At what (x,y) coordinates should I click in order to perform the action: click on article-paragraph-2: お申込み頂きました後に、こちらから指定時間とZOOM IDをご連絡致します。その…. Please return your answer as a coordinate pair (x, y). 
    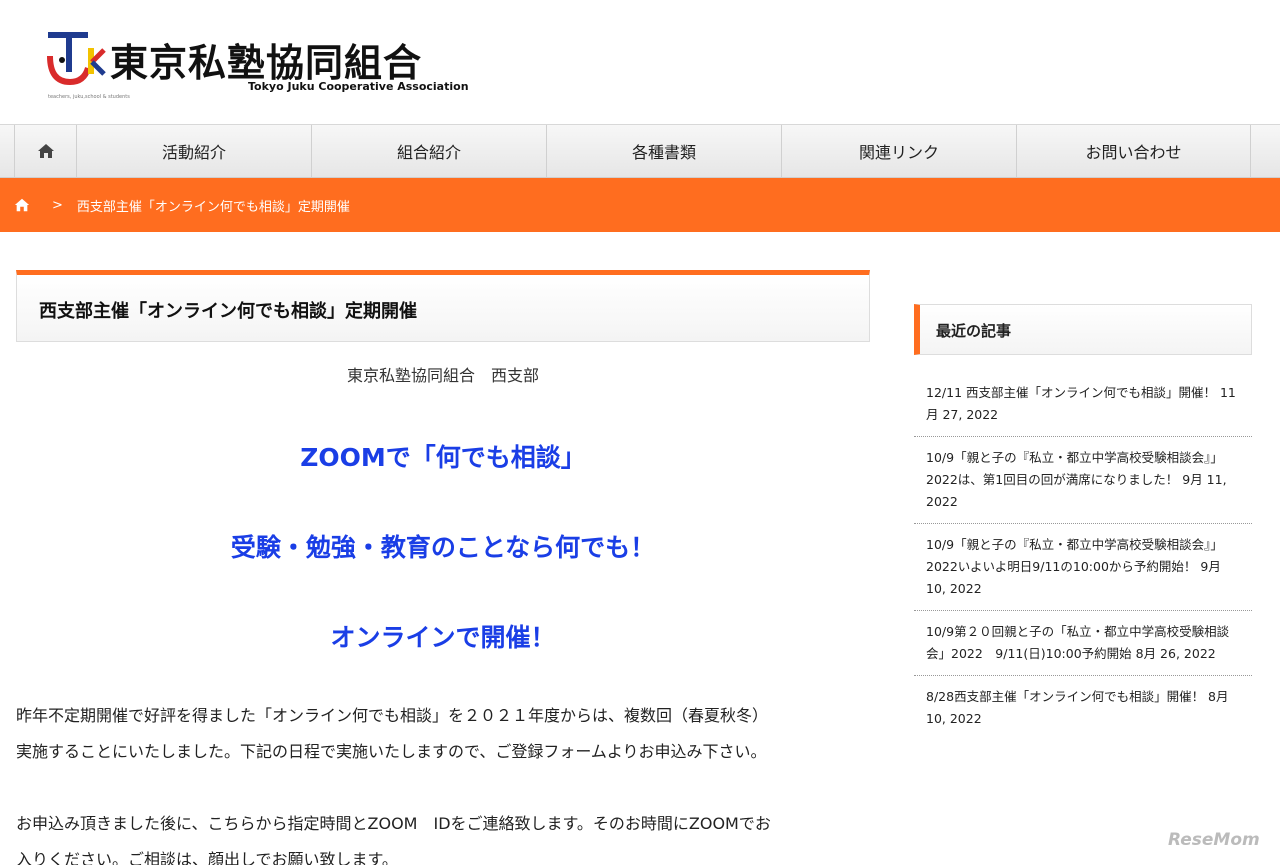
    Looking at the image, I should click on (446, 835).